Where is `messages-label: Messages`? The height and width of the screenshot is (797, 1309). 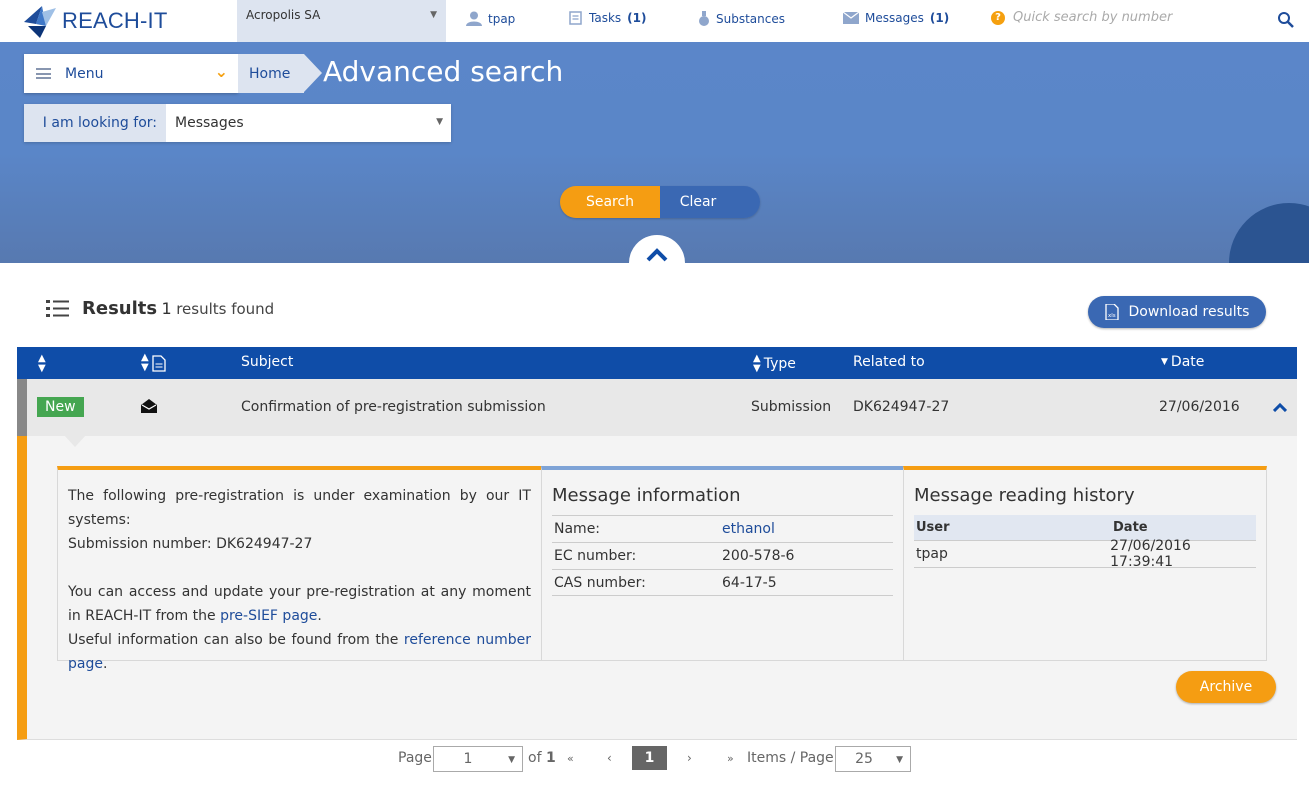
messages-label: Messages is located at coordinates (894, 18).